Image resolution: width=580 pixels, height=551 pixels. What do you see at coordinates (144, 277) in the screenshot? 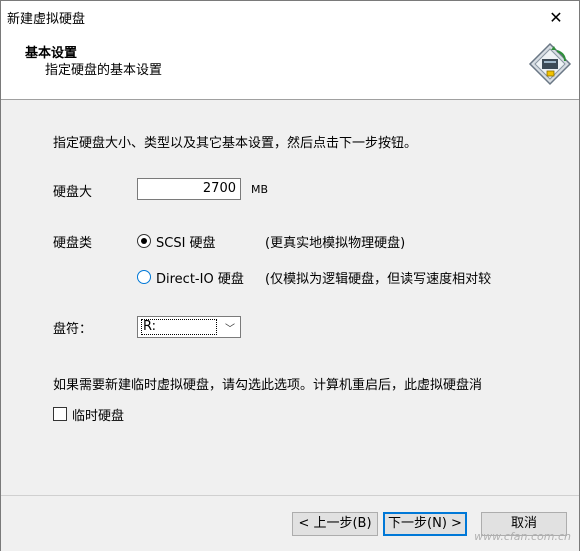
I see `radio-direct-io` at bounding box center [144, 277].